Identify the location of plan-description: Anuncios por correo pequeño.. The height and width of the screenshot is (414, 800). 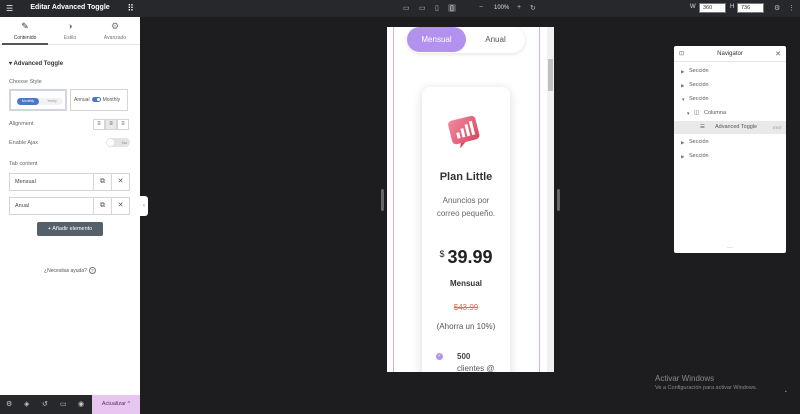
(466, 207).